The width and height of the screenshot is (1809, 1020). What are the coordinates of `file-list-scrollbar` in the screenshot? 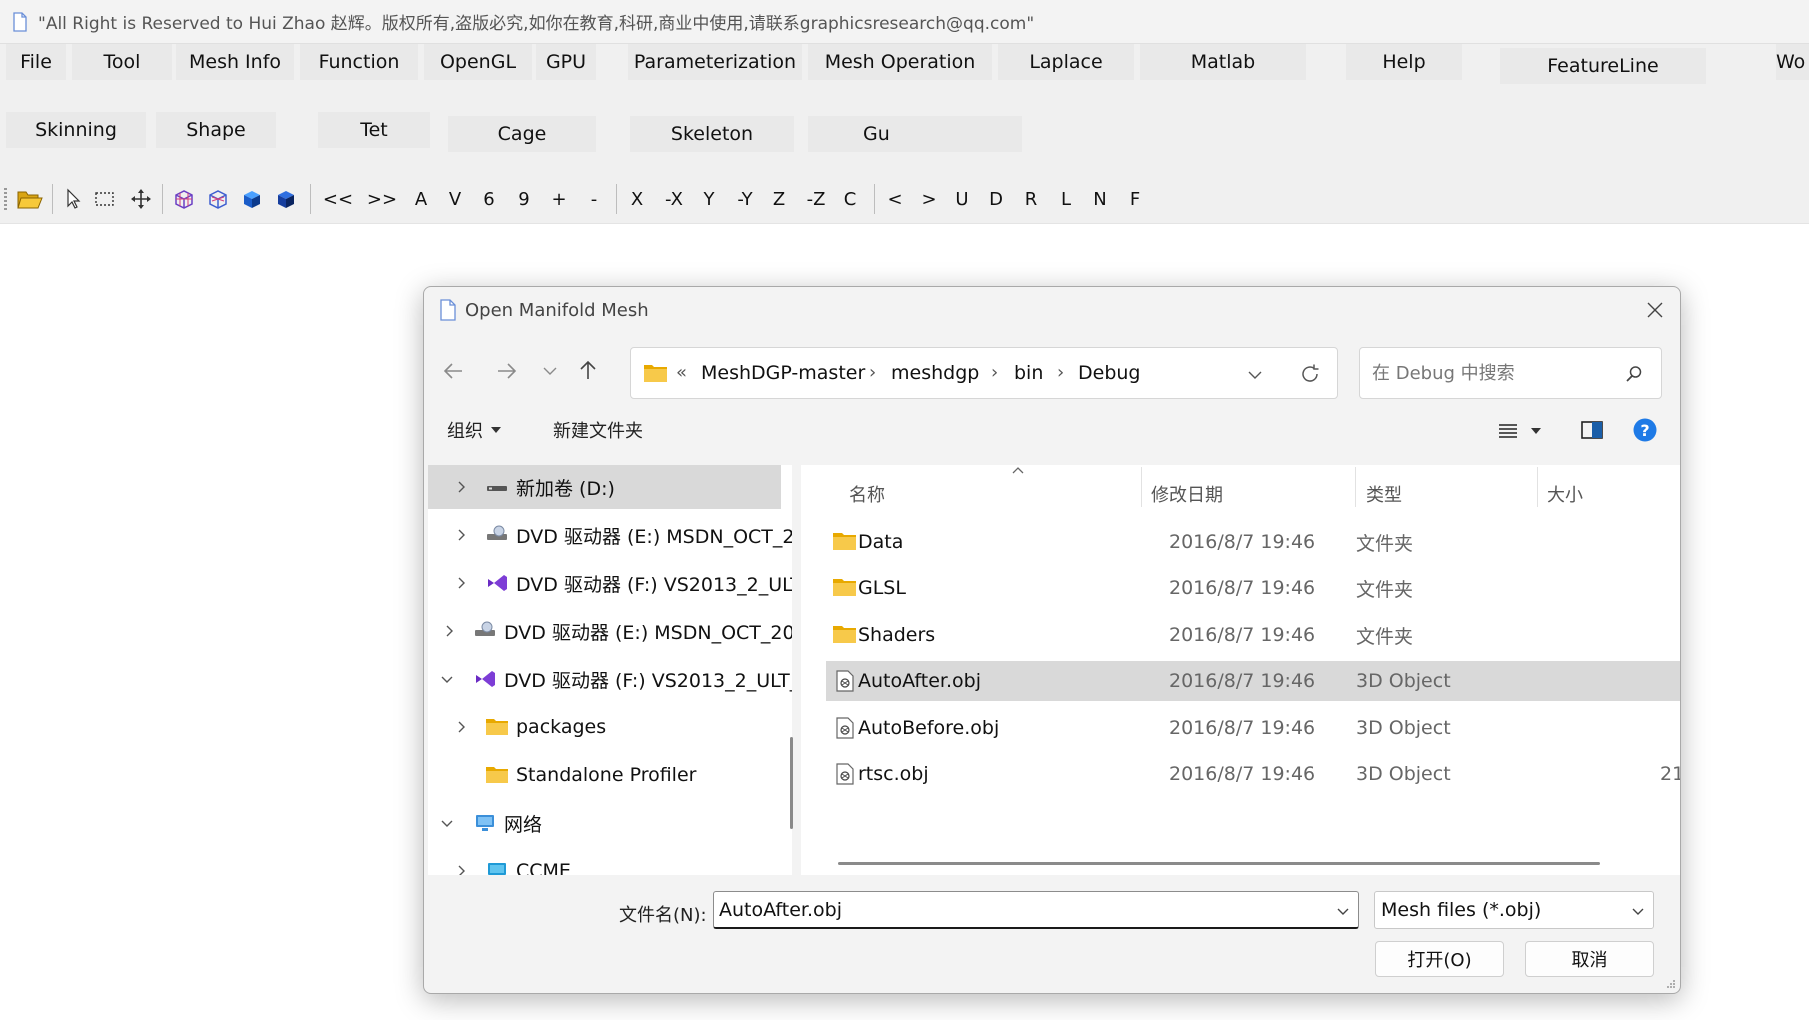 It's located at (1219, 863).